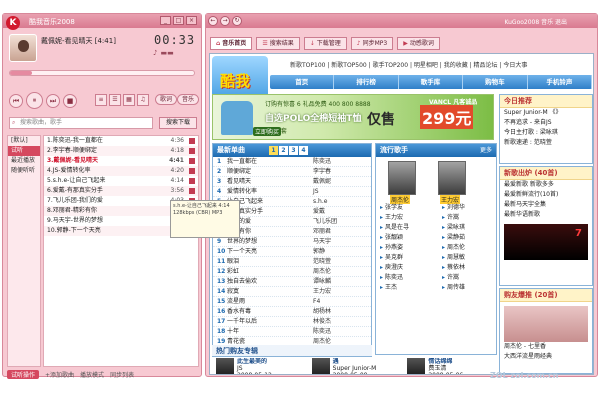 Image resolution: width=600 pixels, height=400 pixels. Describe the element at coordinates (292, 182) in the screenshot. I see `new-song-row: 3 看见晴天 戴佩妮` at that location.